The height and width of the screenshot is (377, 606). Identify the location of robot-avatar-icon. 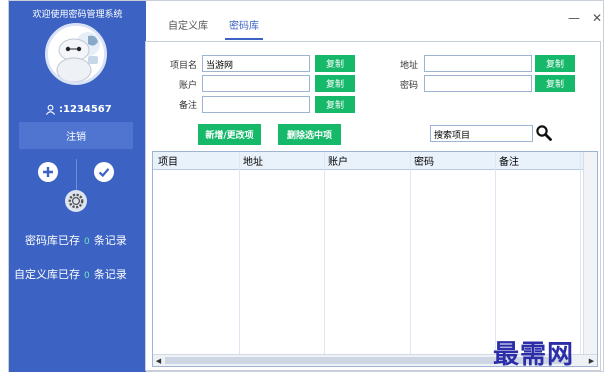
(76, 54).